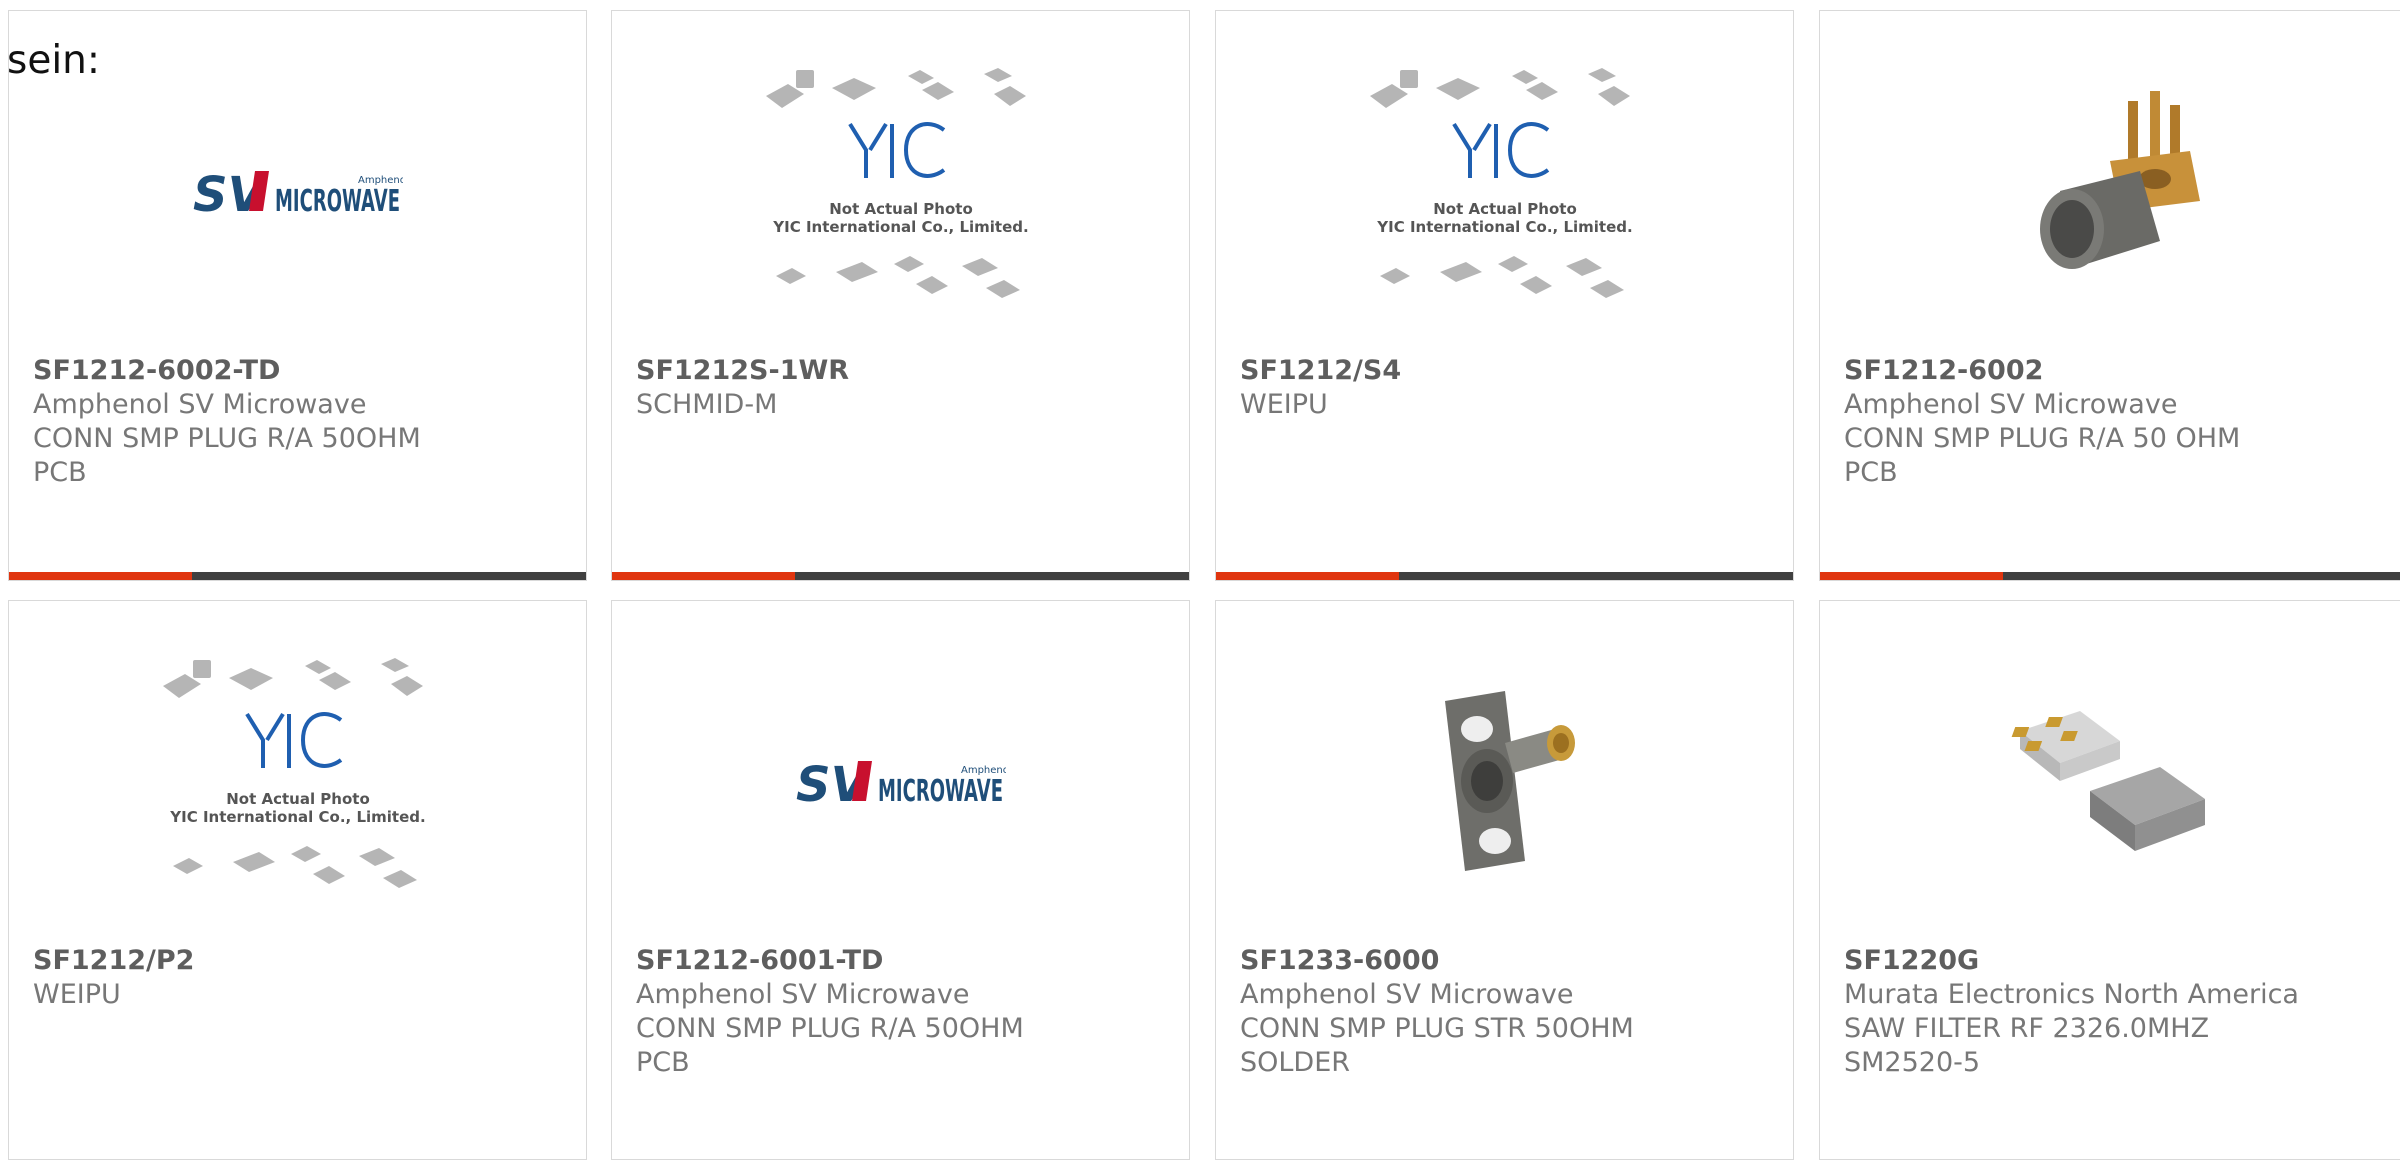  I want to click on description: CONN SMP PLUG R/A 50 OHM, so click(2042, 438).